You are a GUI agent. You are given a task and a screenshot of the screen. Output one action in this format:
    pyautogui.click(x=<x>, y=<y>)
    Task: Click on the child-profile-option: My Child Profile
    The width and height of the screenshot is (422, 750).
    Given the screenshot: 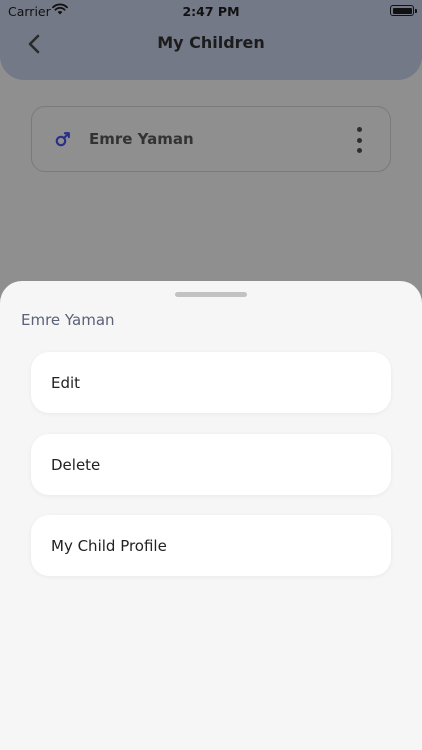 What is the action you would take?
    pyautogui.click(x=211, y=545)
    